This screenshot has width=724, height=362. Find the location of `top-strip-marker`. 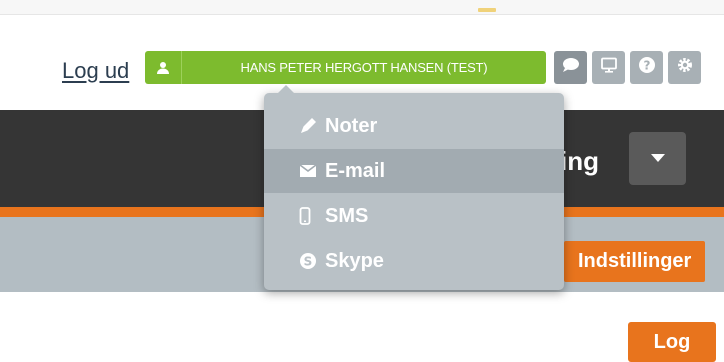

top-strip-marker is located at coordinates (487, 10).